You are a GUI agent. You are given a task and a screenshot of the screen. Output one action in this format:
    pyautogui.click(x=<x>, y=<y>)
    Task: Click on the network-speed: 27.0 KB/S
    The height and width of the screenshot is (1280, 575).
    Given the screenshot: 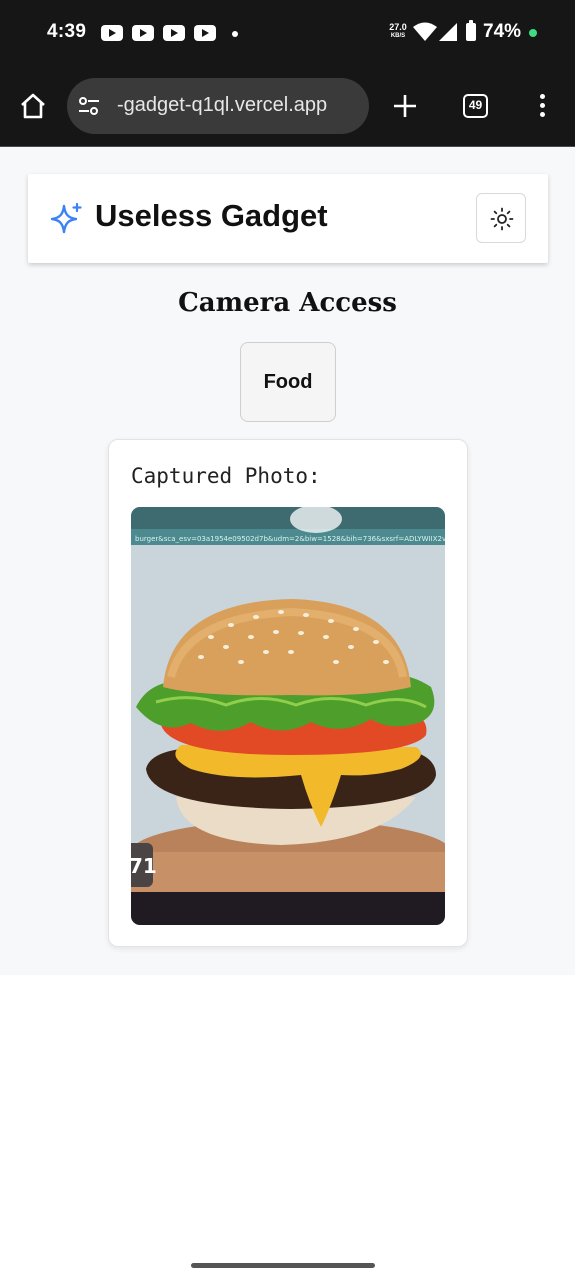 What is the action you would take?
    pyautogui.click(x=398, y=31)
    